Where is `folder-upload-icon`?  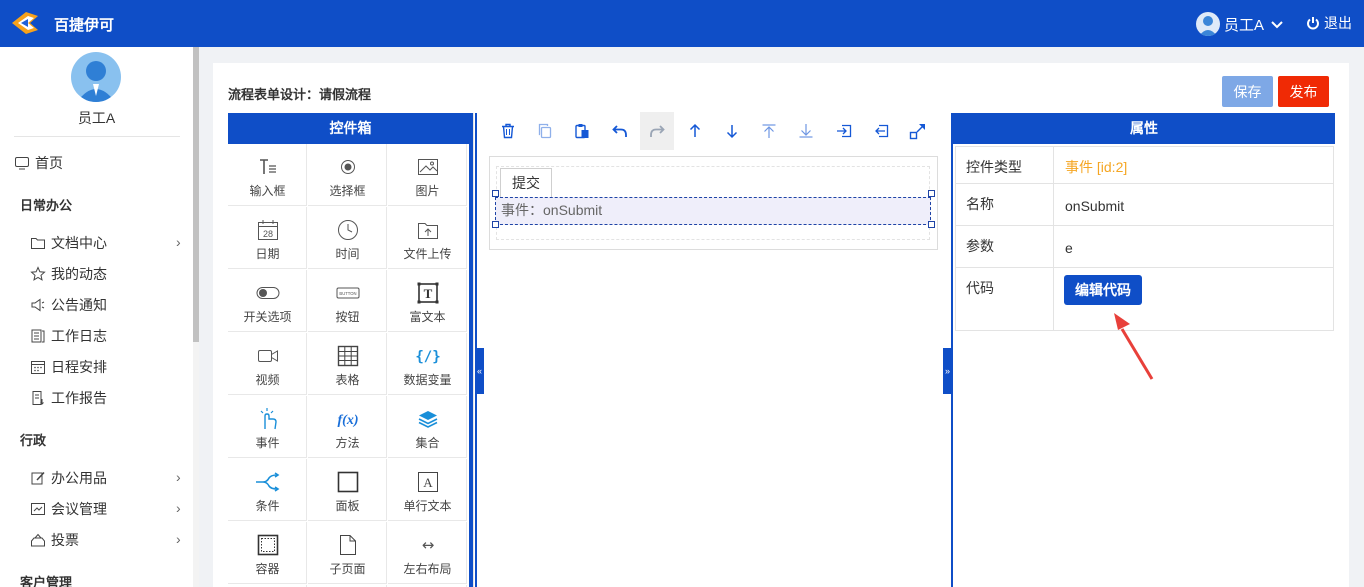 folder-upload-icon is located at coordinates (427, 231).